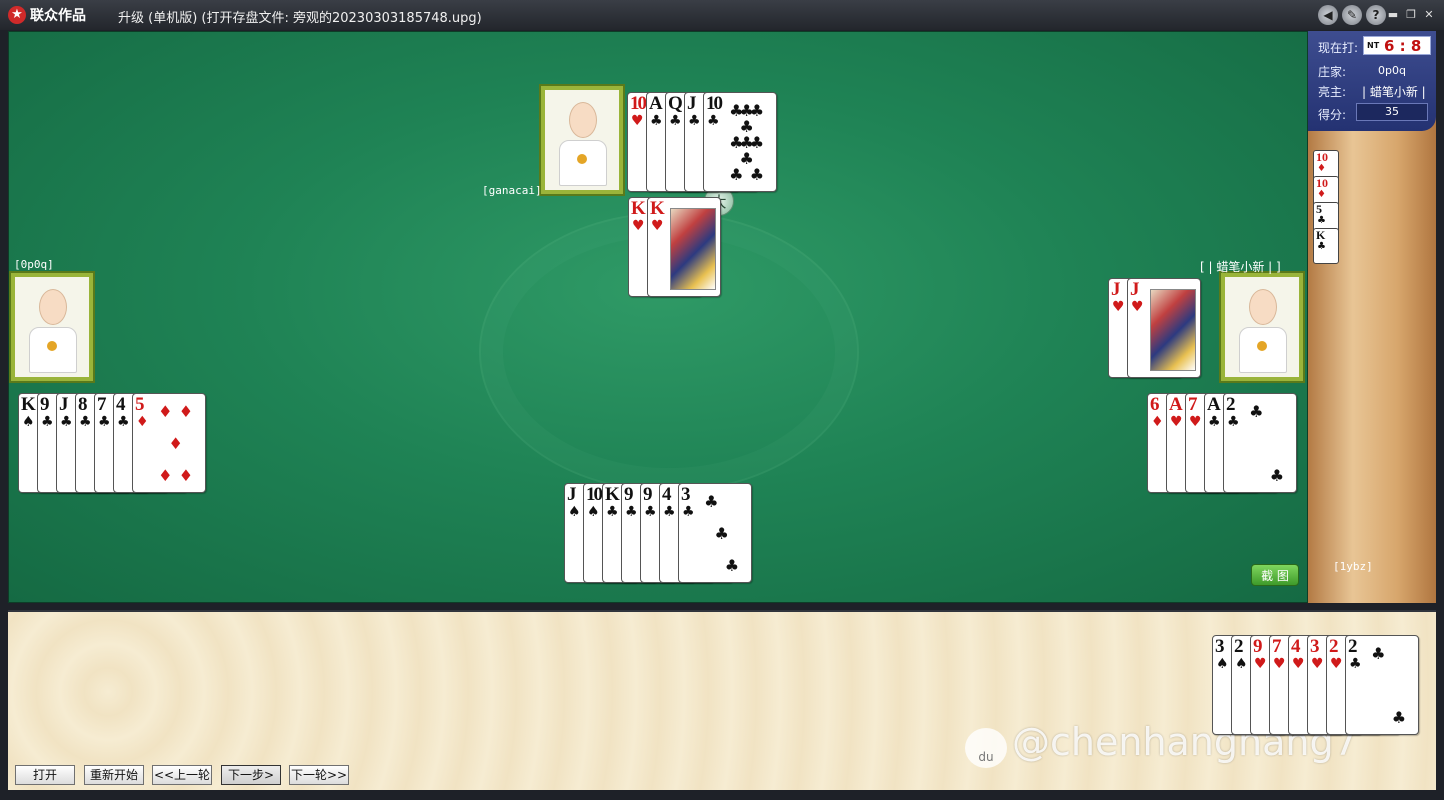 This screenshot has height=800, width=1444. What do you see at coordinates (1394, 92) in the screenshot?
I see `declarer-value: | 蜡笔小新 |` at bounding box center [1394, 92].